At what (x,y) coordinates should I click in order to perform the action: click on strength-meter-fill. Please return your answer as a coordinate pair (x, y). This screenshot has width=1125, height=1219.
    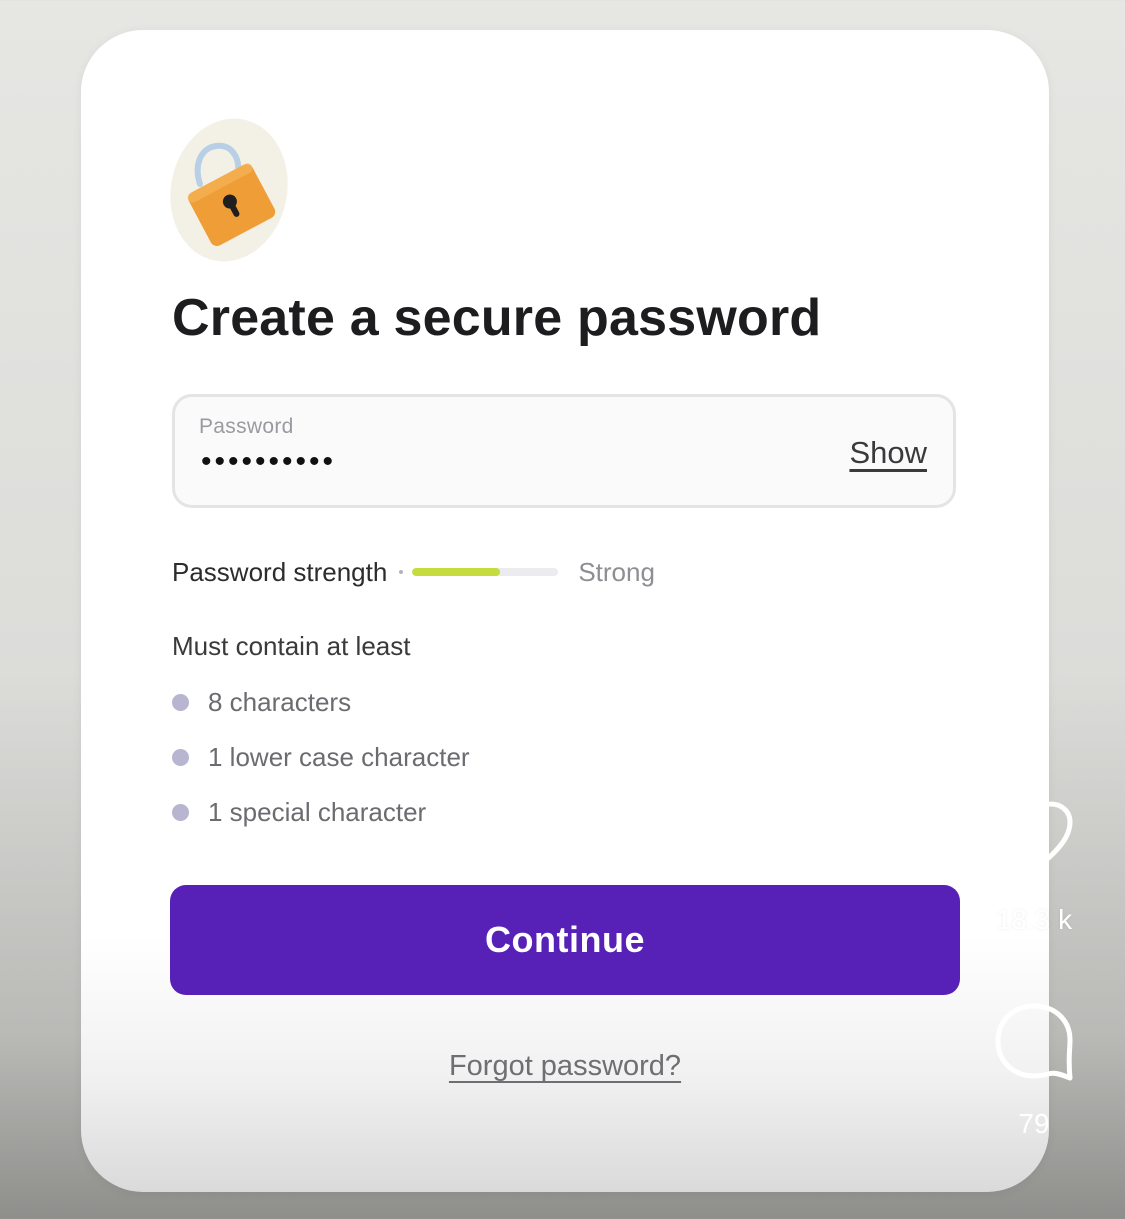
    Looking at the image, I should click on (456, 572).